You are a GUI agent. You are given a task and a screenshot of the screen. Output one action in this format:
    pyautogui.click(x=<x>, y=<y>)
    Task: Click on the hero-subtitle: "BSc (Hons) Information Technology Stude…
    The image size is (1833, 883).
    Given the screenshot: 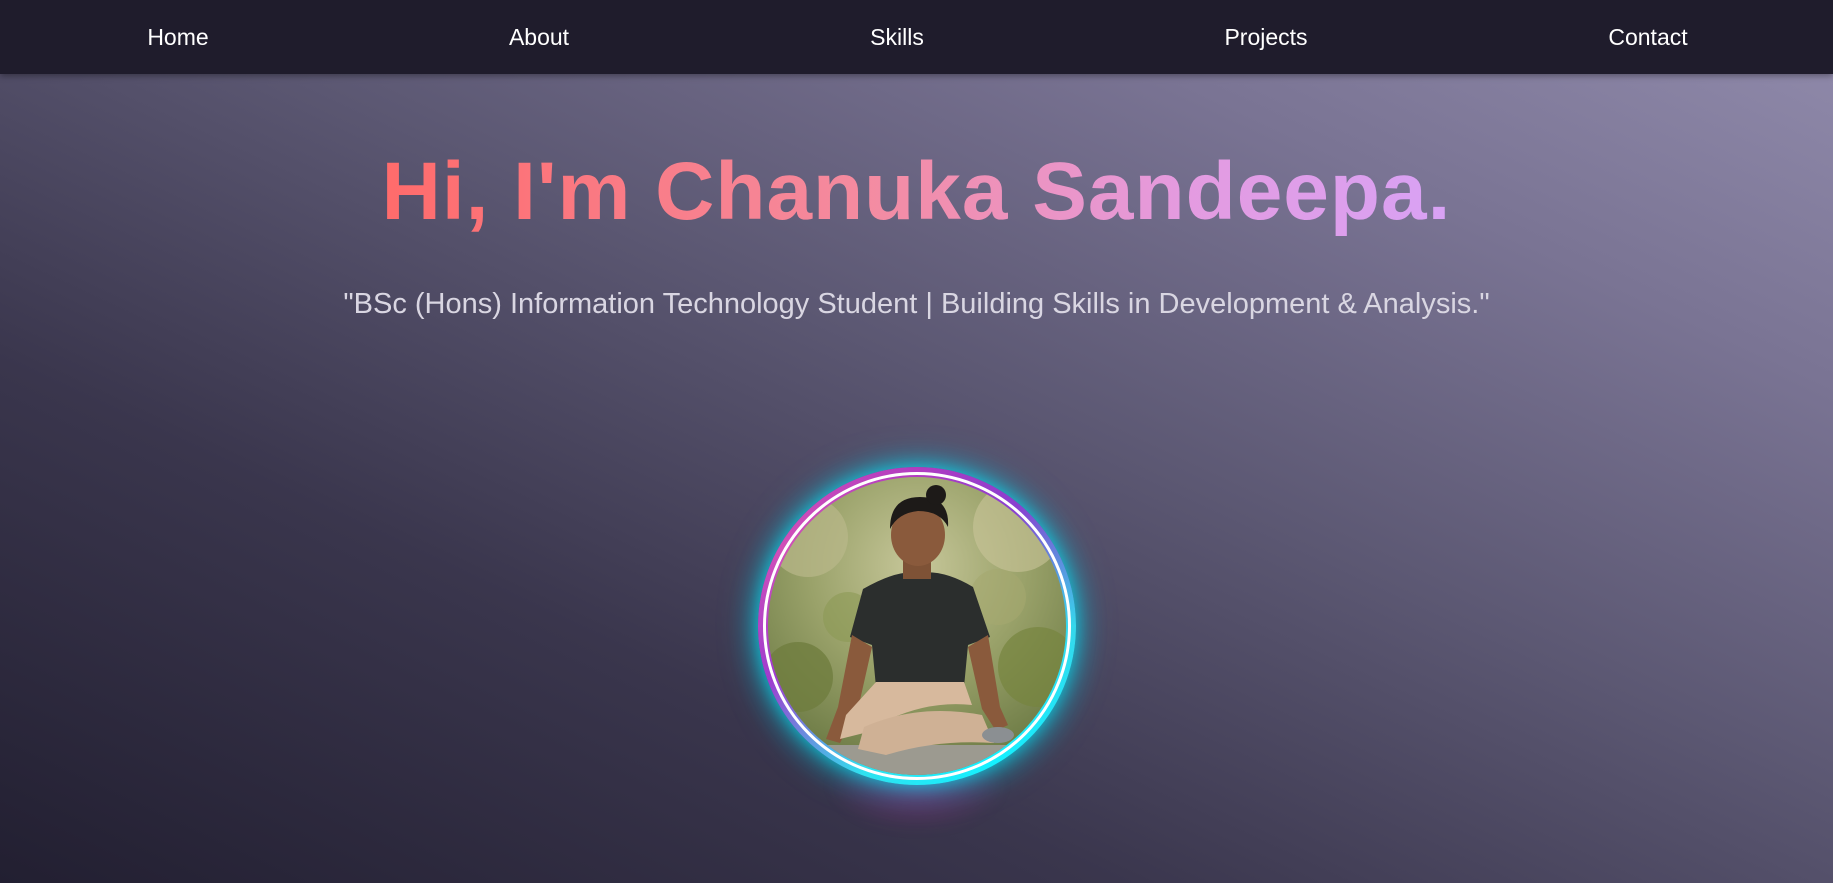 What is the action you would take?
    pyautogui.click(x=916, y=304)
    